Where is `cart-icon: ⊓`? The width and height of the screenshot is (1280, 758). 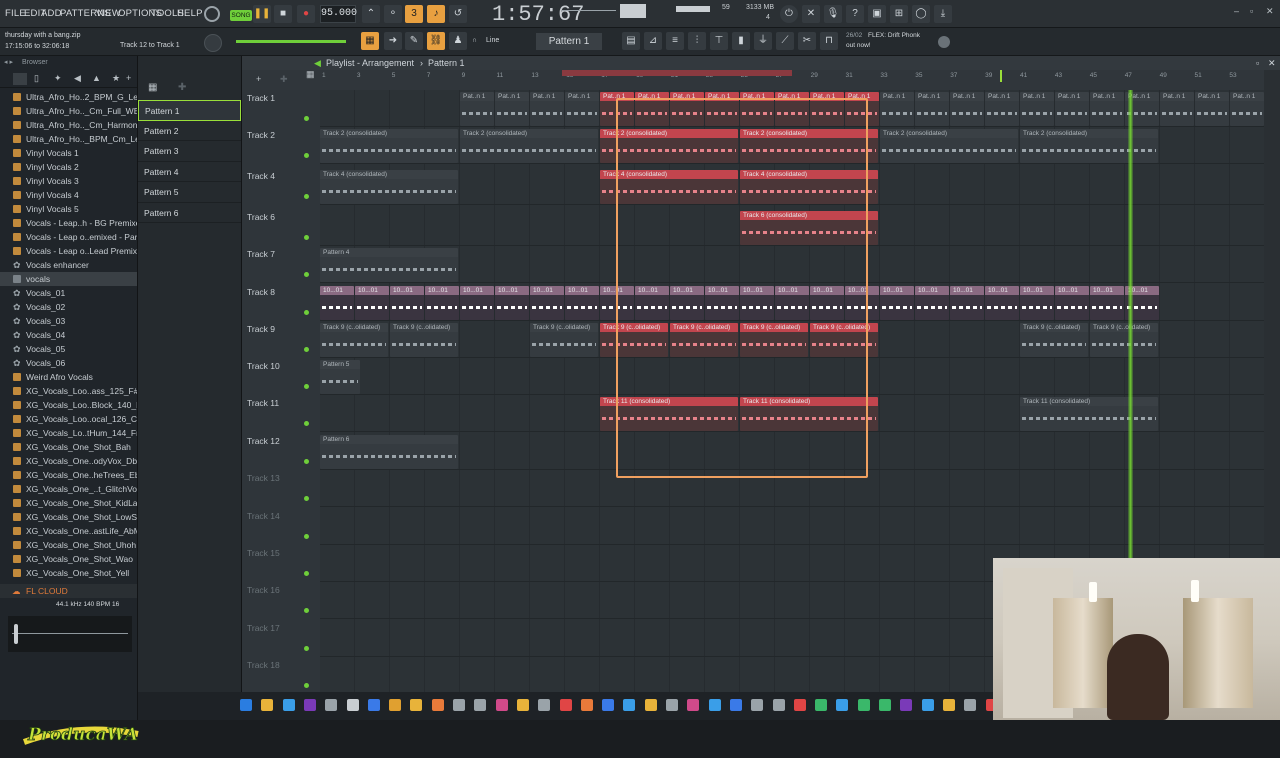
cart-icon: ⊓ is located at coordinates (829, 41).